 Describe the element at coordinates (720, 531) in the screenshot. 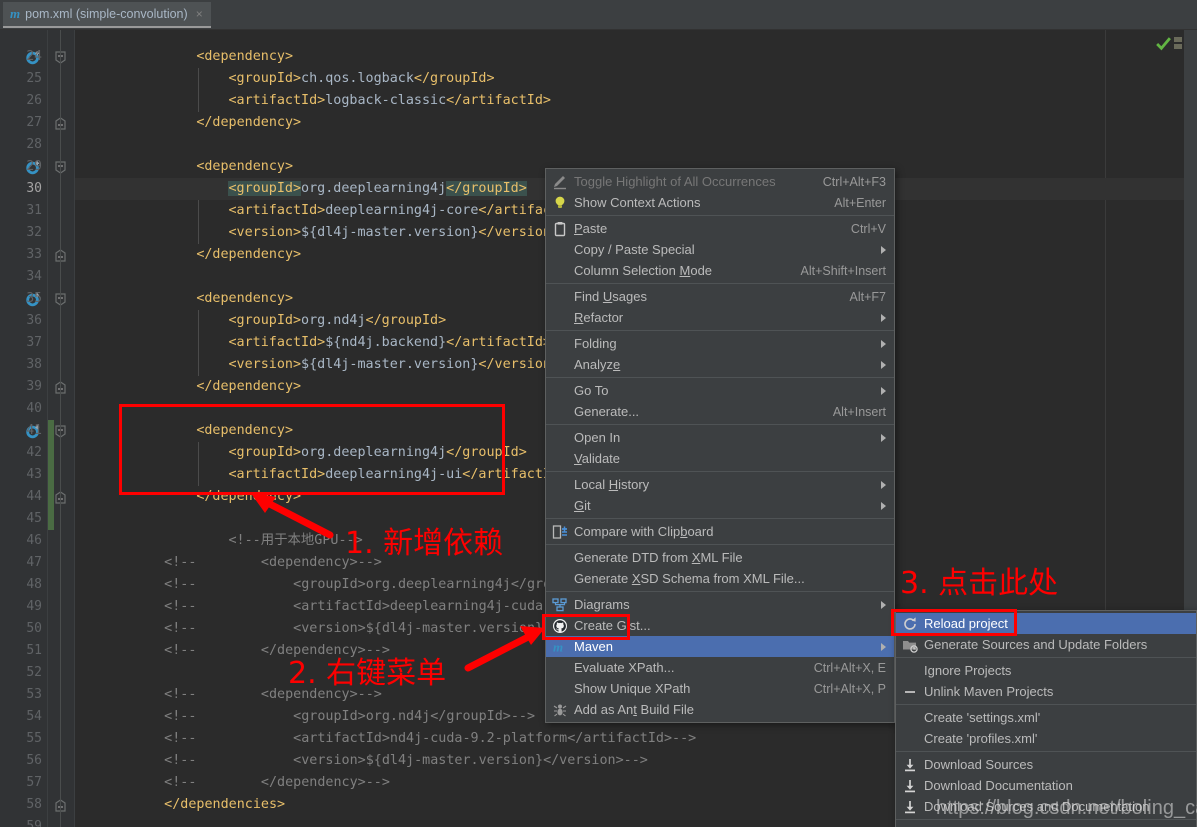

I see `context-menu-item-compare-with-clipboard: Compare with Clipboard` at that location.